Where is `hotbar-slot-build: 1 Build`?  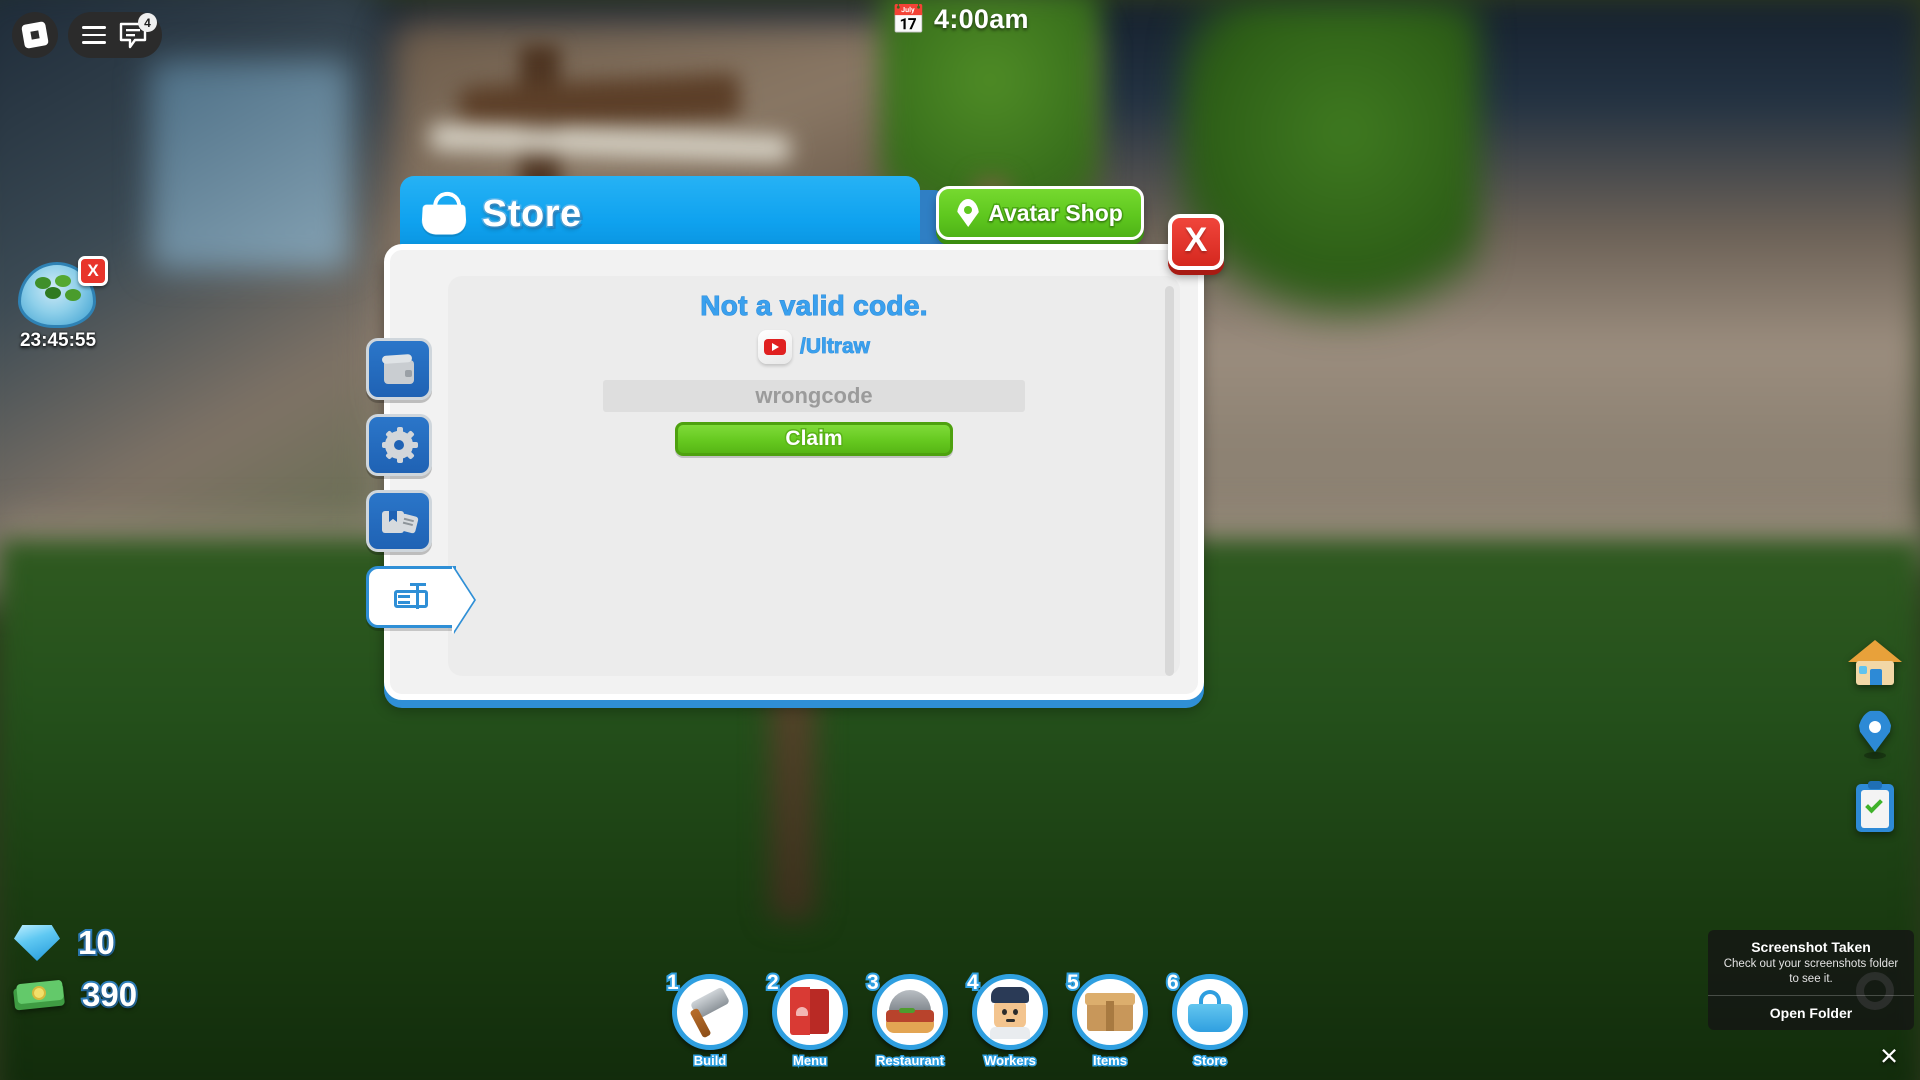
hotbar-slot-build: 1 Build is located at coordinates (708, 1019).